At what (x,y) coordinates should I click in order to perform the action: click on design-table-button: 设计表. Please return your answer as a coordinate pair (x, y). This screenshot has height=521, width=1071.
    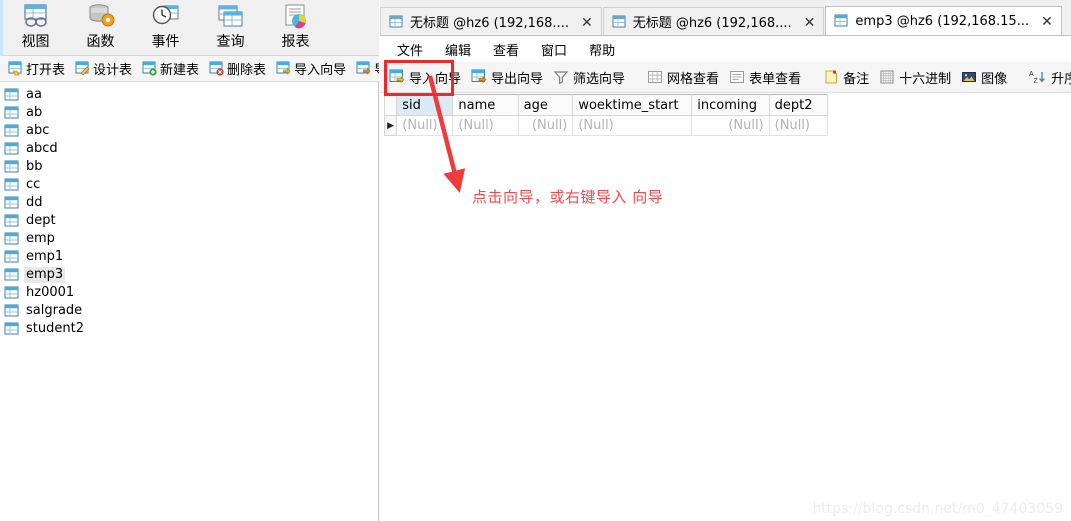
    Looking at the image, I should click on (103, 69).